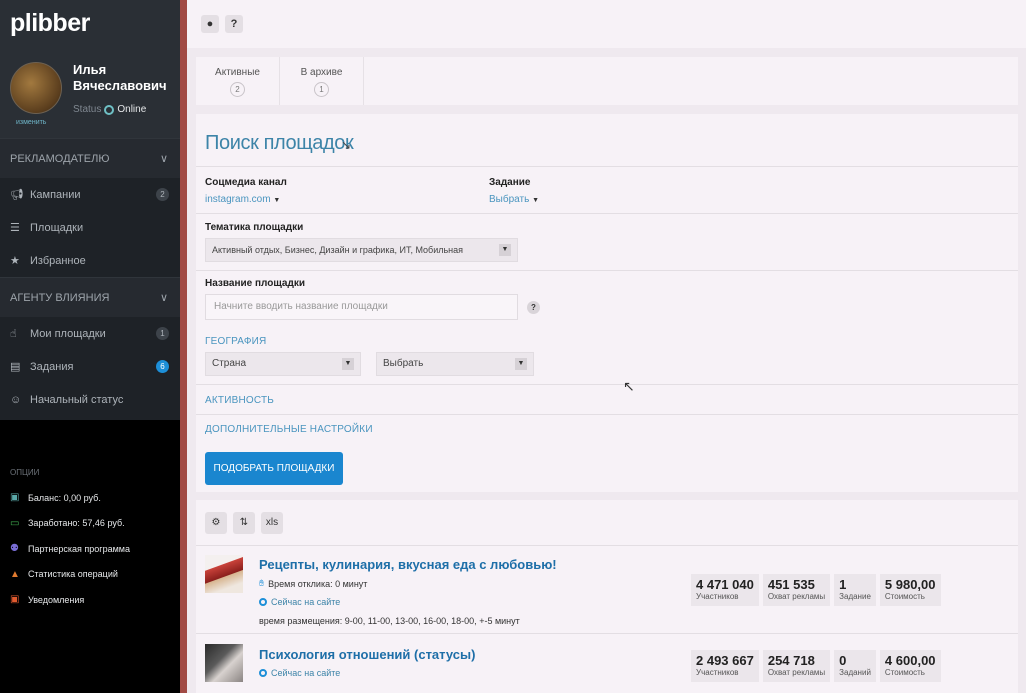 Image resolution: width=1026 pixels, height=693 pixels. Describe the element at coordinates (717, 672) in the screenshot. I see `stat-label: Участников` at that location.